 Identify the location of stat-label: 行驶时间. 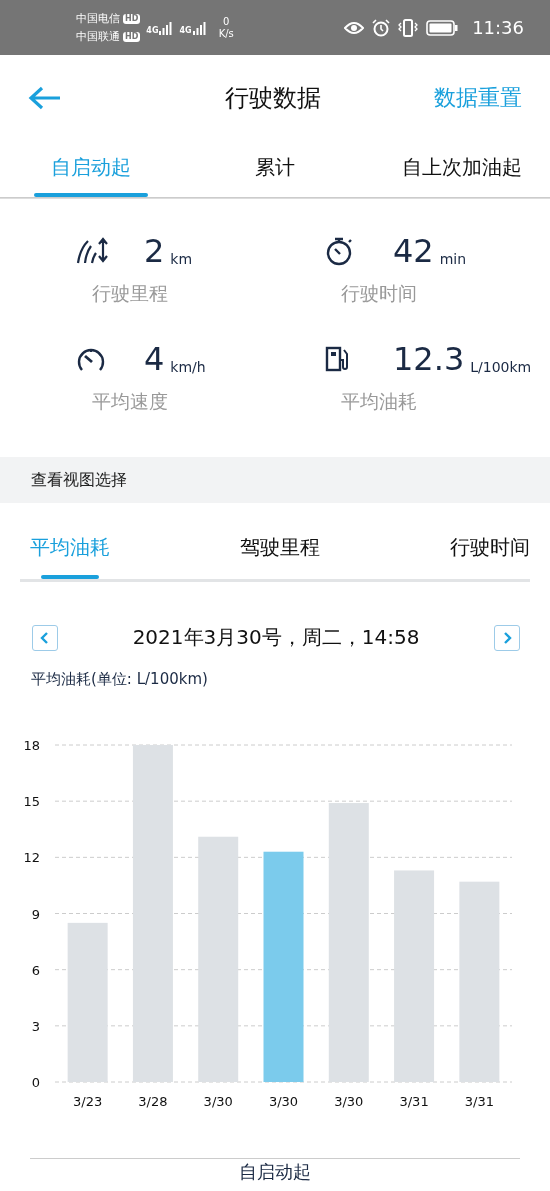
(379, 293).